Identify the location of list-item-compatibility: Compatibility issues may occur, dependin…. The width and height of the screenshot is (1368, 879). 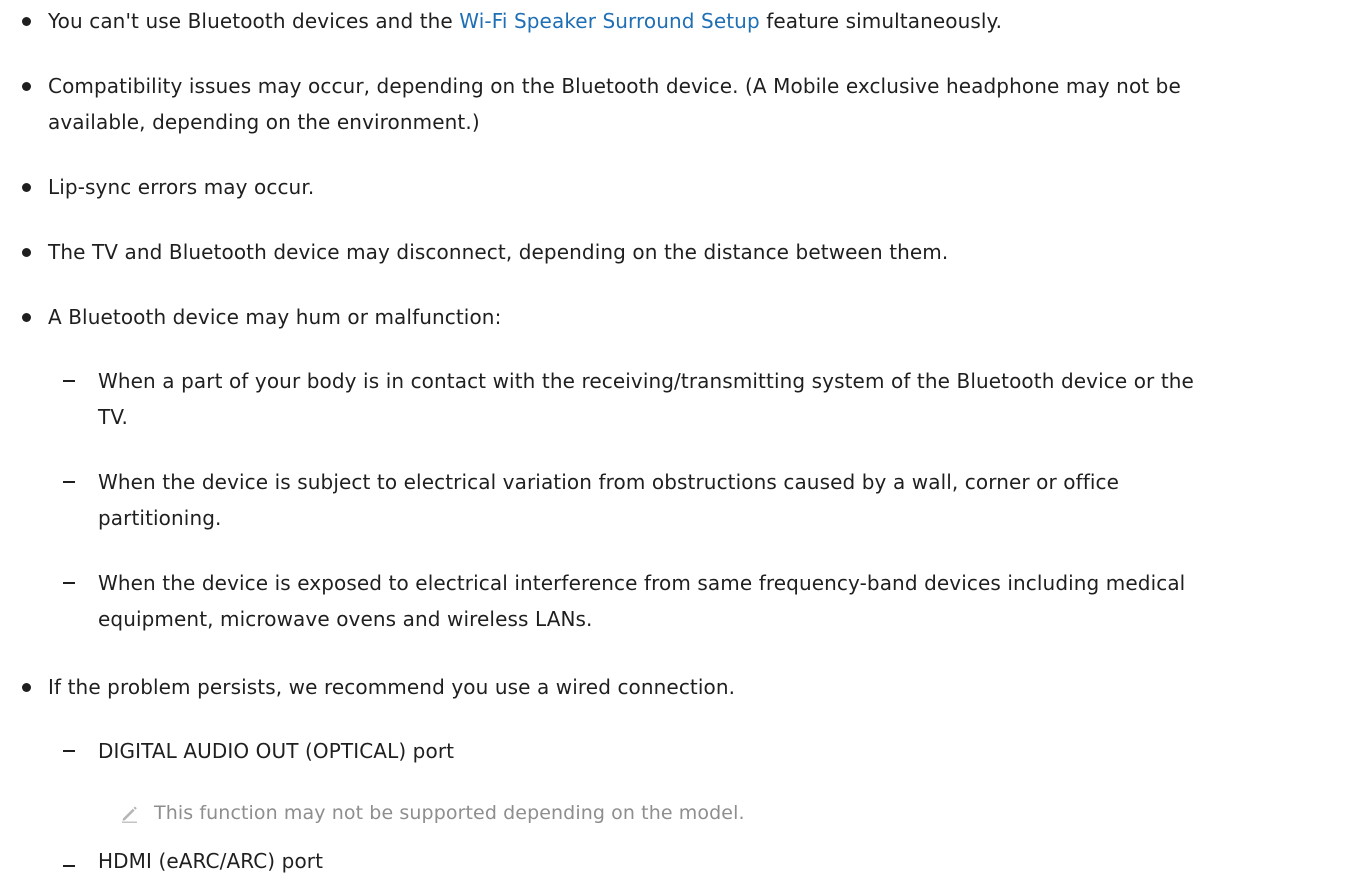
(698, 104).